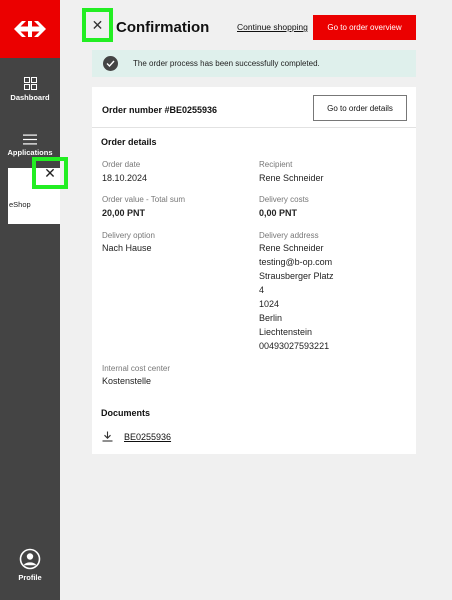  Describe the element at coordinates (269, 304) in the screenshot. I see `address-line: 1024` at that location.